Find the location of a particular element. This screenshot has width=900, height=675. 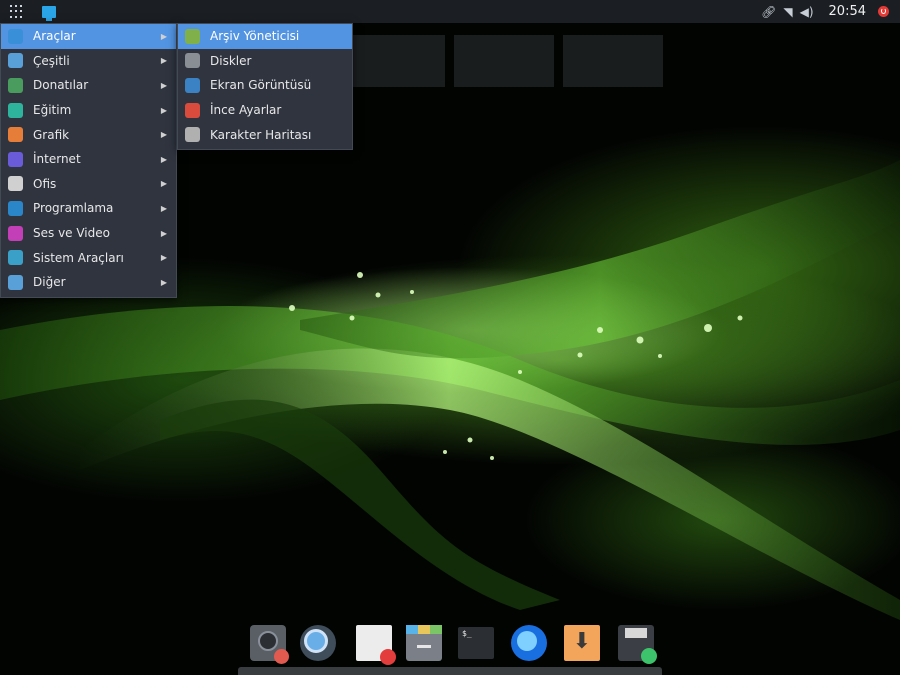

submenu-label: Ekran Görüntüsü is located at coordinates (261, 85).